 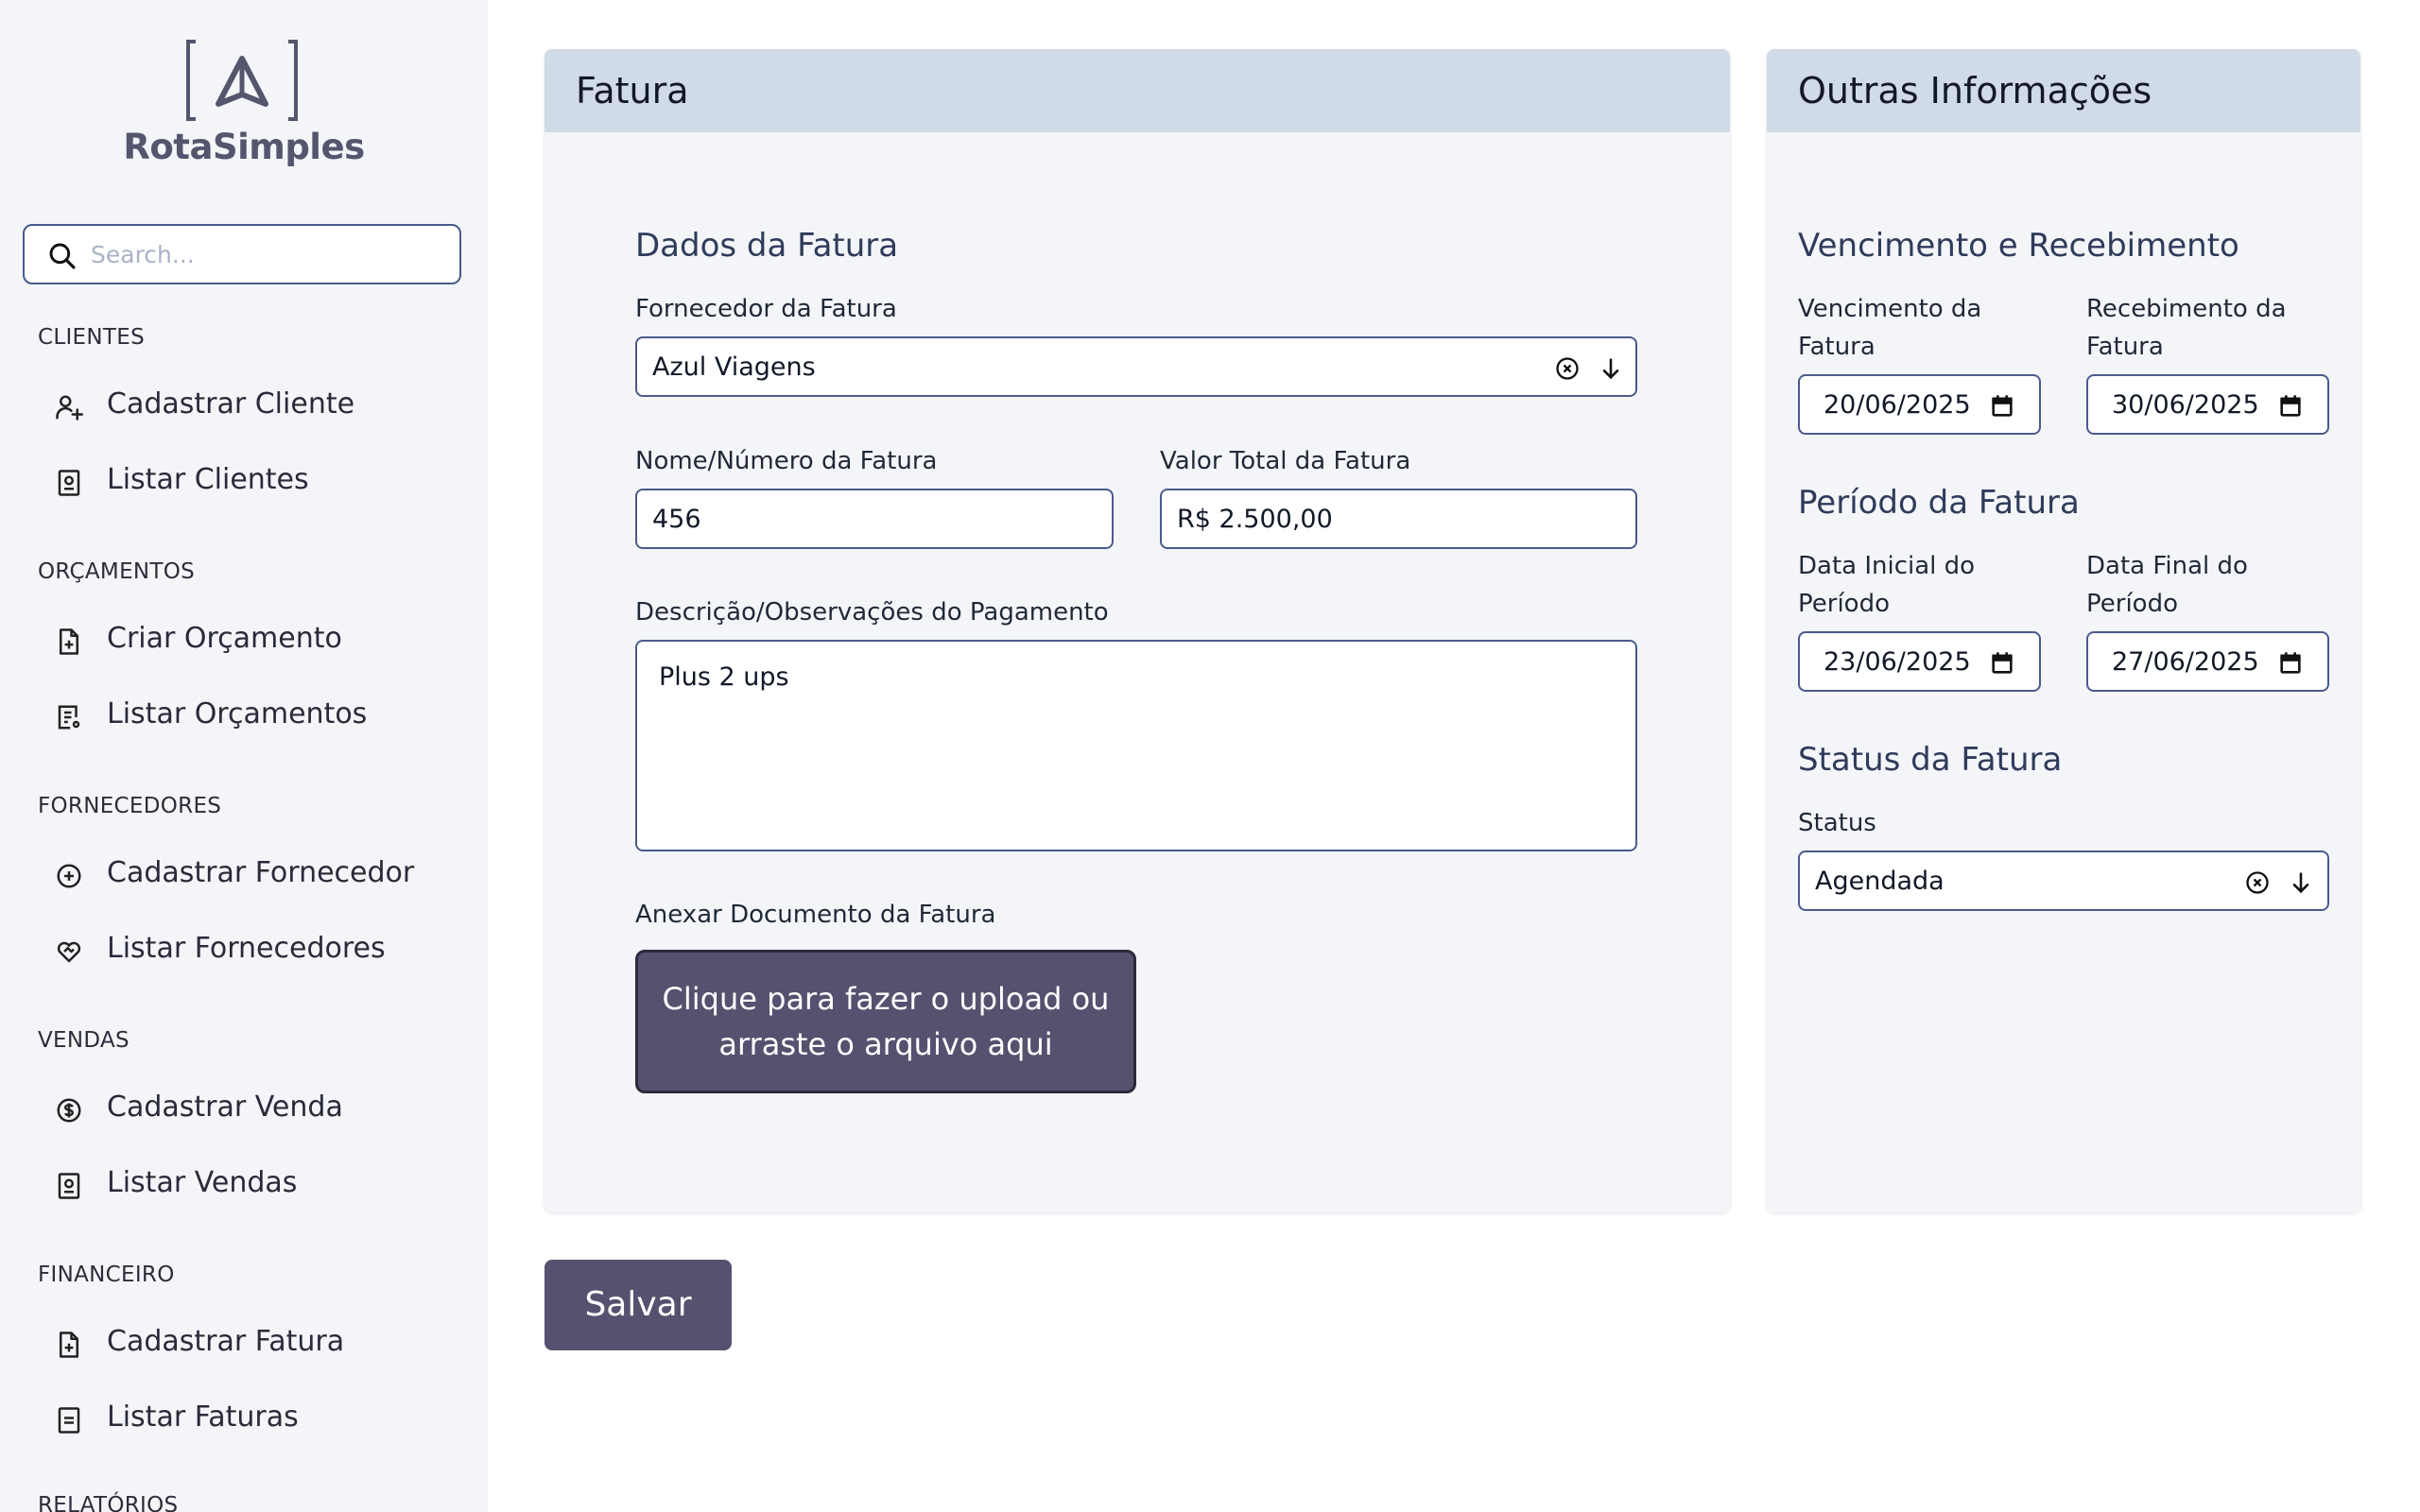 I want to click on outras-panel-header: Outras Informações, so click(x=2063, y=90).